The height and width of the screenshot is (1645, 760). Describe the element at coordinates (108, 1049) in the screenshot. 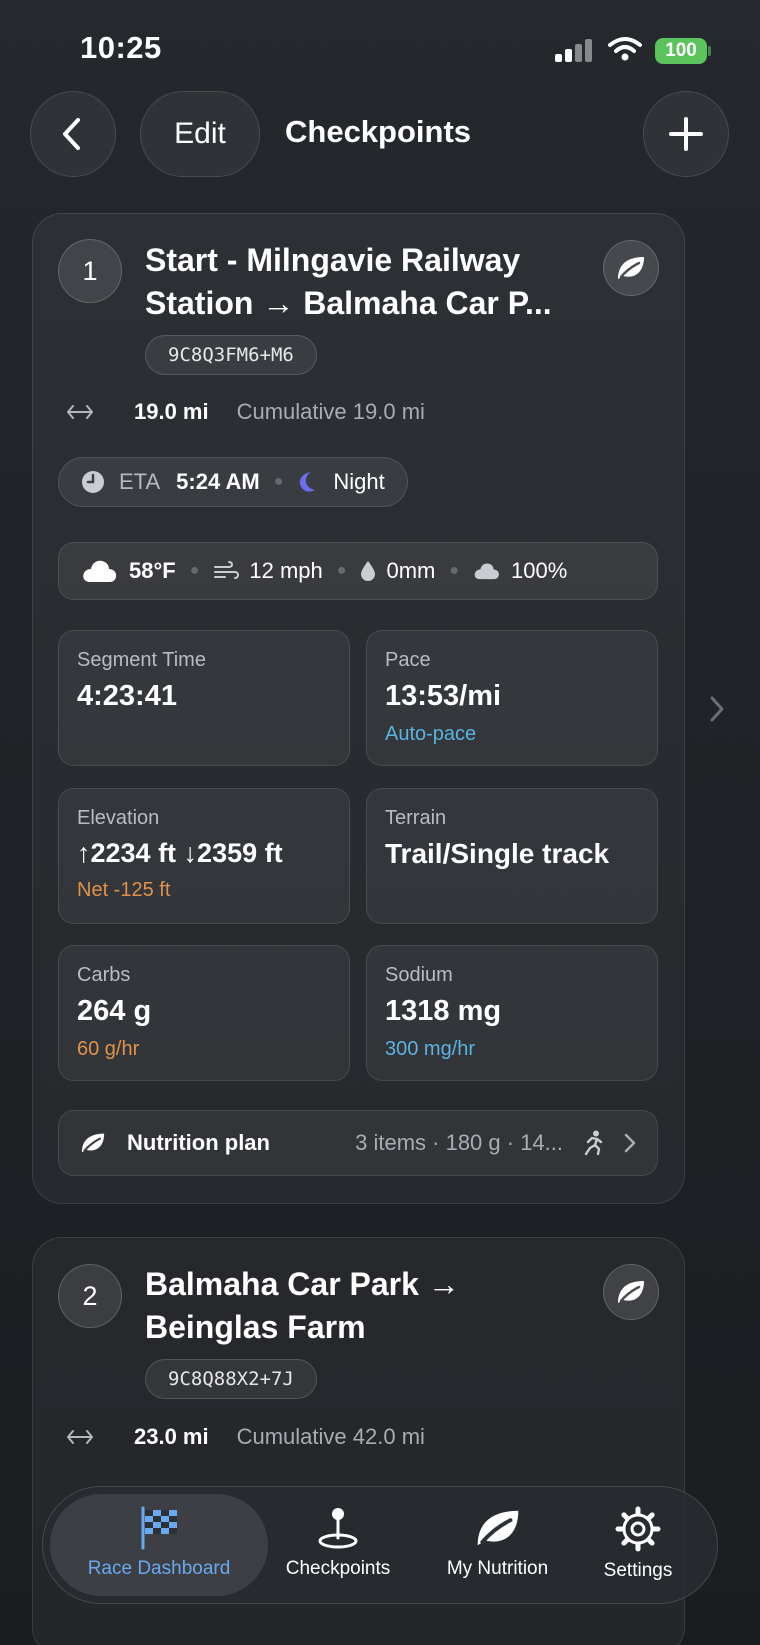

I see `carbs-rate: 60 g/hr` at that location.